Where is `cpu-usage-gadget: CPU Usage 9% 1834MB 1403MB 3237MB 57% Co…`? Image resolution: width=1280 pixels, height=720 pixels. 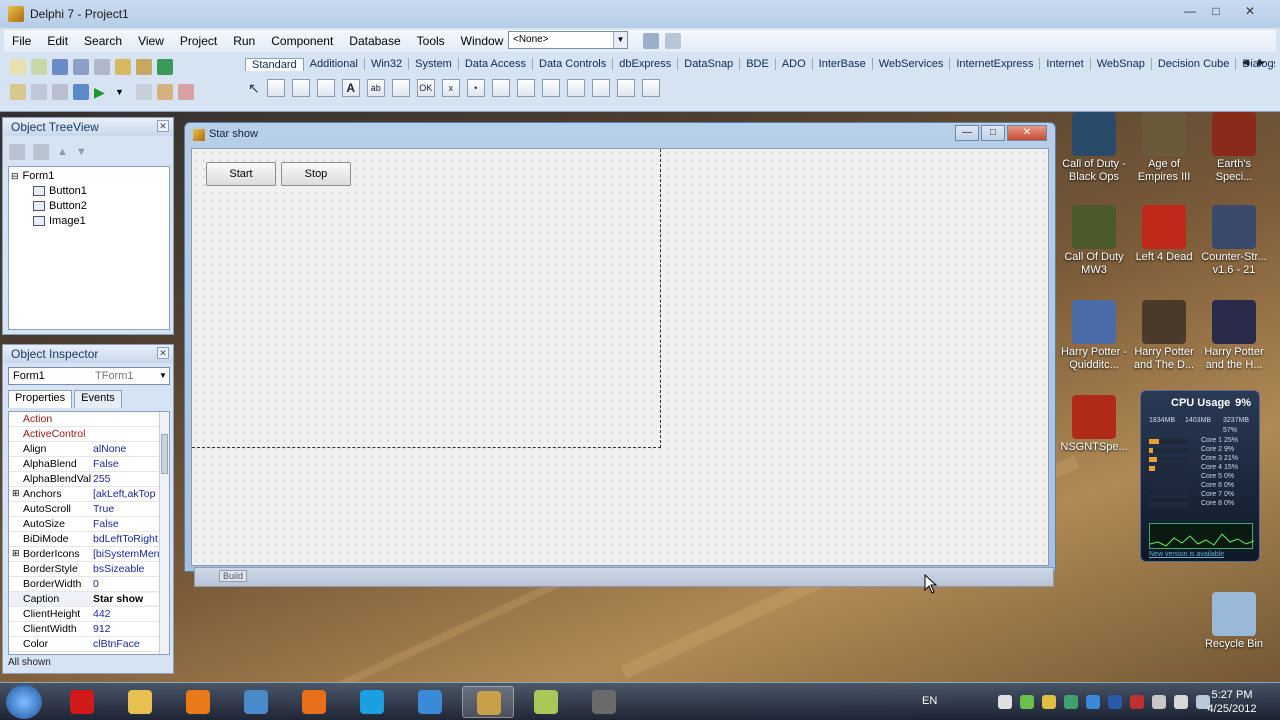 cpu-usage-gadget: CPU Usage 9% 1834MB 1403MB 3237MB 57% Co… is located at coordinates (1200, 476).